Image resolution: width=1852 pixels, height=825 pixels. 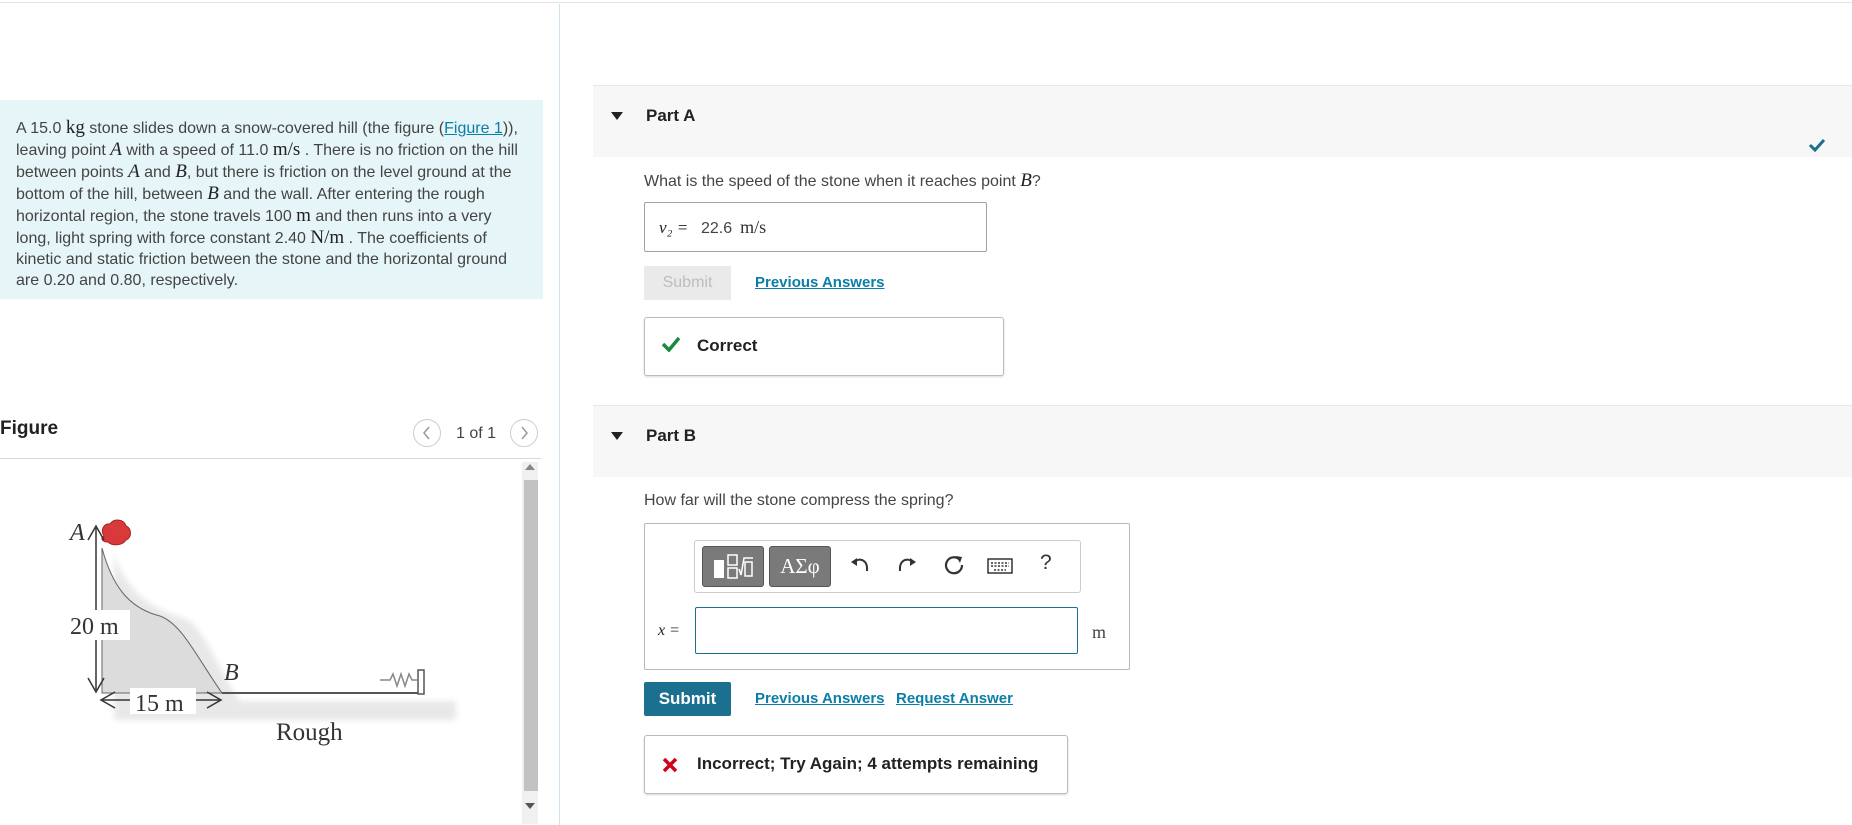 I want to click on previous-figure-button, so click(x=427, y=433).